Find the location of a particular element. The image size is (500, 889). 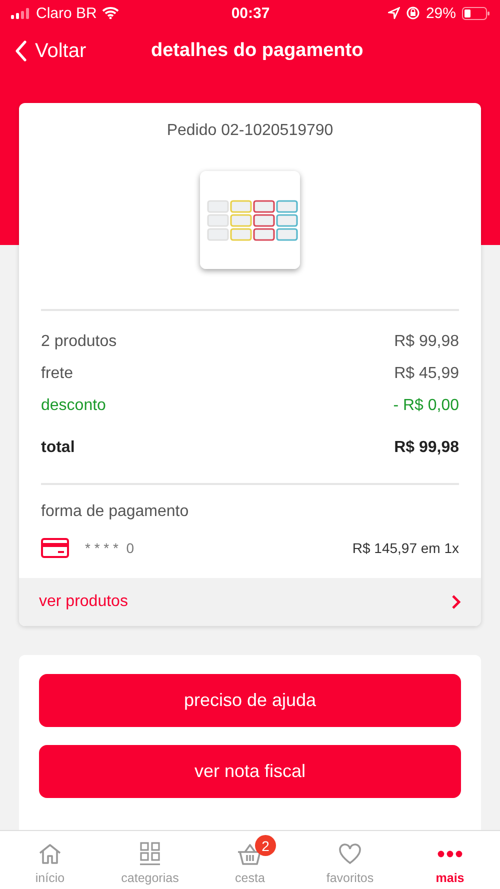

summary-value: R$ 45,99 is located at coordinates (426, 374).